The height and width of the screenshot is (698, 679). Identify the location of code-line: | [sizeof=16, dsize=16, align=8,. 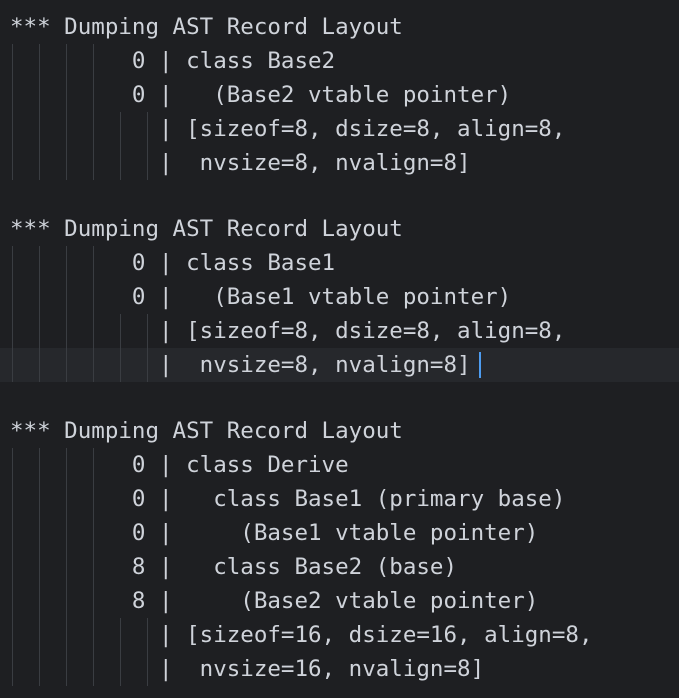
(339, 635).